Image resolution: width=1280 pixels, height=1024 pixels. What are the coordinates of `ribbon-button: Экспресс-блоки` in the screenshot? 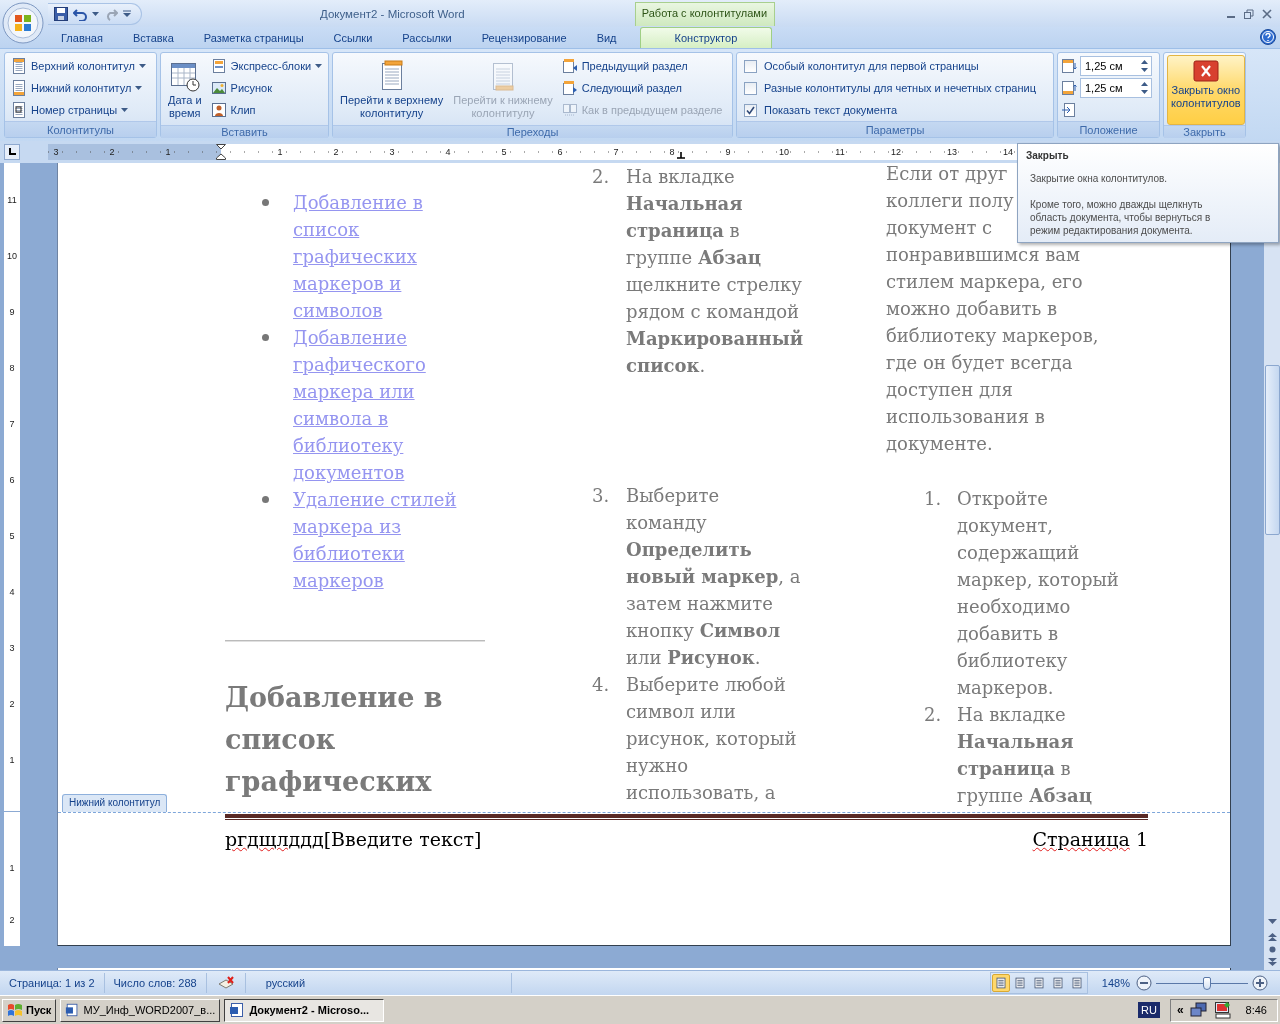 It's located at (266, 66).